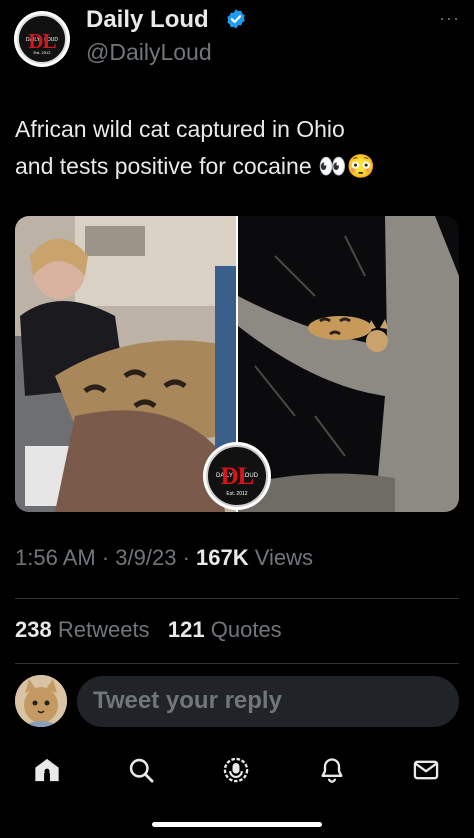  Describe the element at coordinates (115, 241) in the screenshot. I see `vet-shelf` at that location.